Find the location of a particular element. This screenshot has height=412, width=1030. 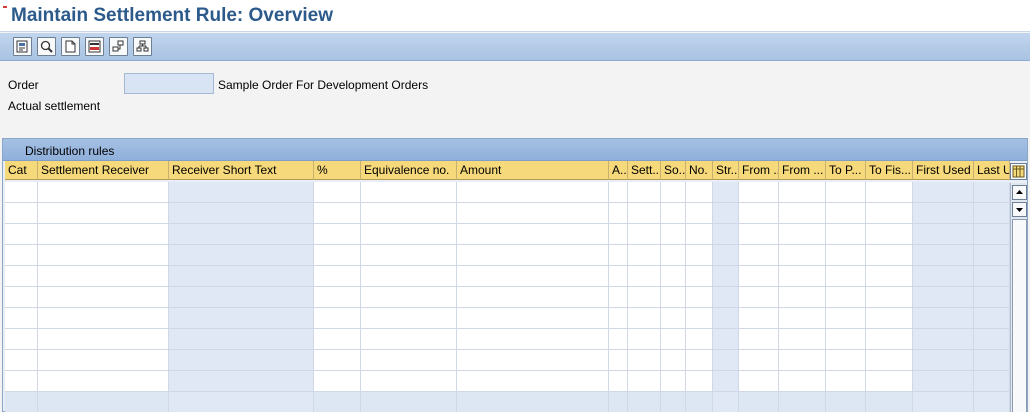

column-header: Settlement Receiver is located at coordinates (103, 170).